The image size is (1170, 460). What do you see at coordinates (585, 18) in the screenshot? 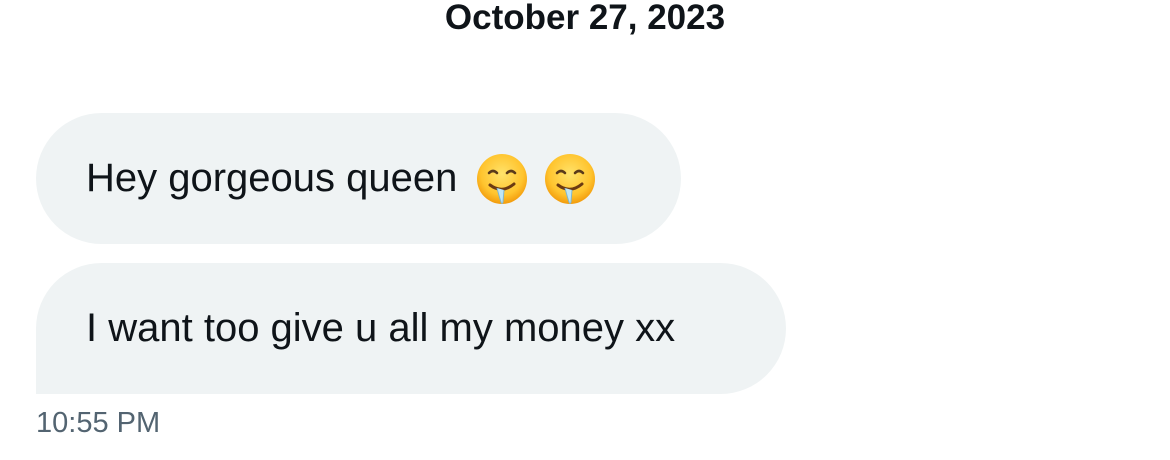
I see `date-separator: October 27, 2023` at bounding box center [585, 18].